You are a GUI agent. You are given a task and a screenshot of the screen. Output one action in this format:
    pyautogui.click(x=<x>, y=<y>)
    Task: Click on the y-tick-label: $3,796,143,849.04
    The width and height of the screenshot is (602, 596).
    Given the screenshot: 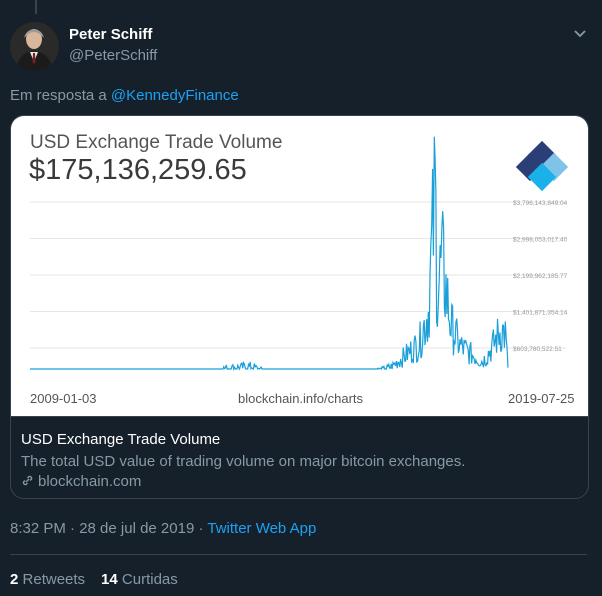 What is the action you would take?
    pyautogui.click(x=540, y=203)
    